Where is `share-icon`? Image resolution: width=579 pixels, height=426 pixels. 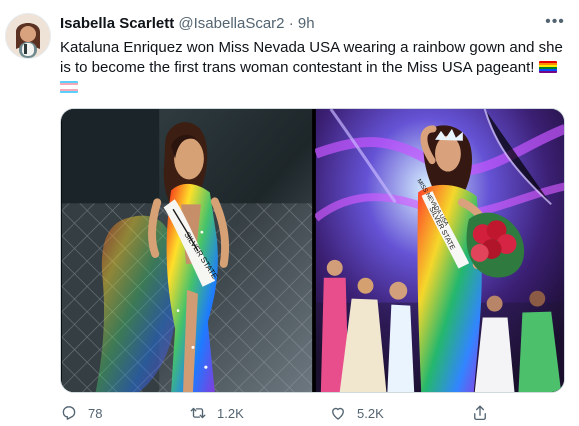
share-icon is located at coordinates (480, 413).